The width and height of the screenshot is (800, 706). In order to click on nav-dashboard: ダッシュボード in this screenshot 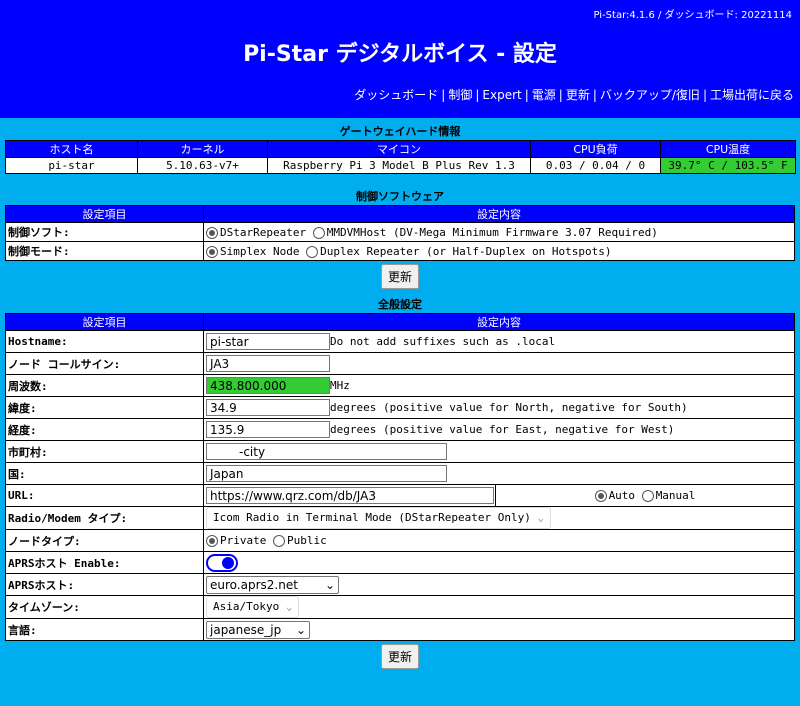, I will do `click(396, 95)`.